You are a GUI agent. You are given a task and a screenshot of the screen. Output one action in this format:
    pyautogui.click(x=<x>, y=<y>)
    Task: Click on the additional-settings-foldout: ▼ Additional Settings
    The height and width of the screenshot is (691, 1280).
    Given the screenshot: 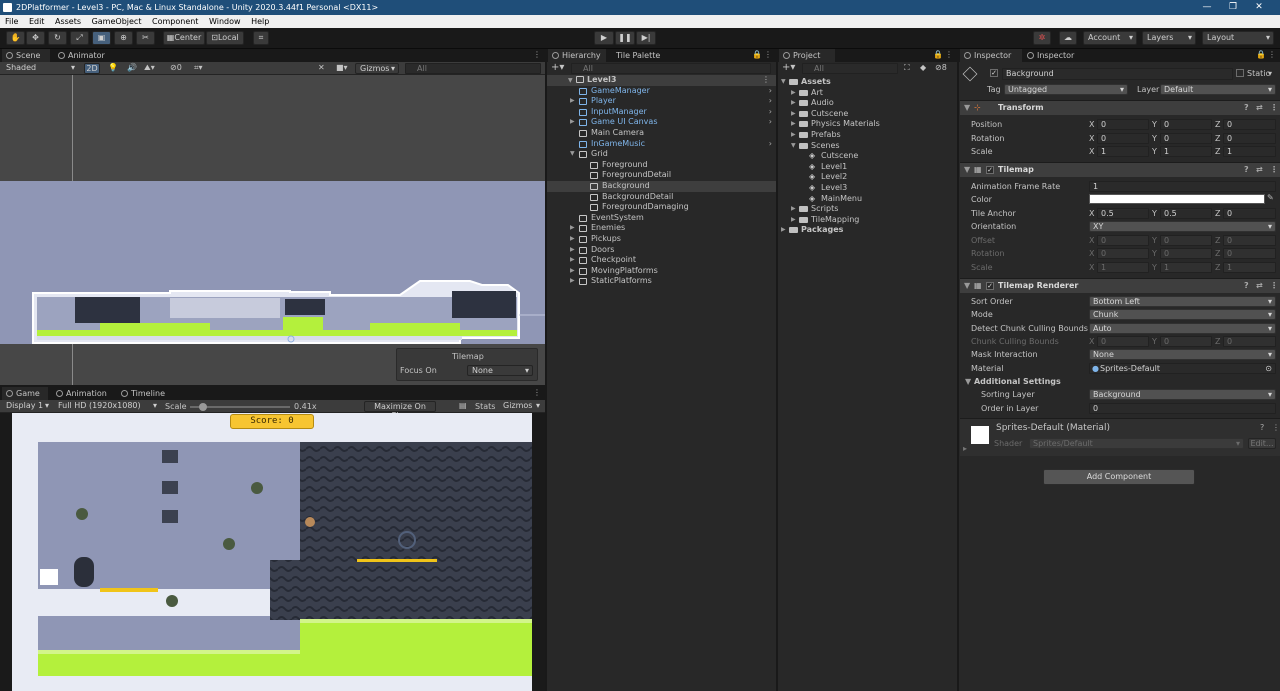 What is the action you would take?
    pyautogui.click(x=1013, y=381)
    